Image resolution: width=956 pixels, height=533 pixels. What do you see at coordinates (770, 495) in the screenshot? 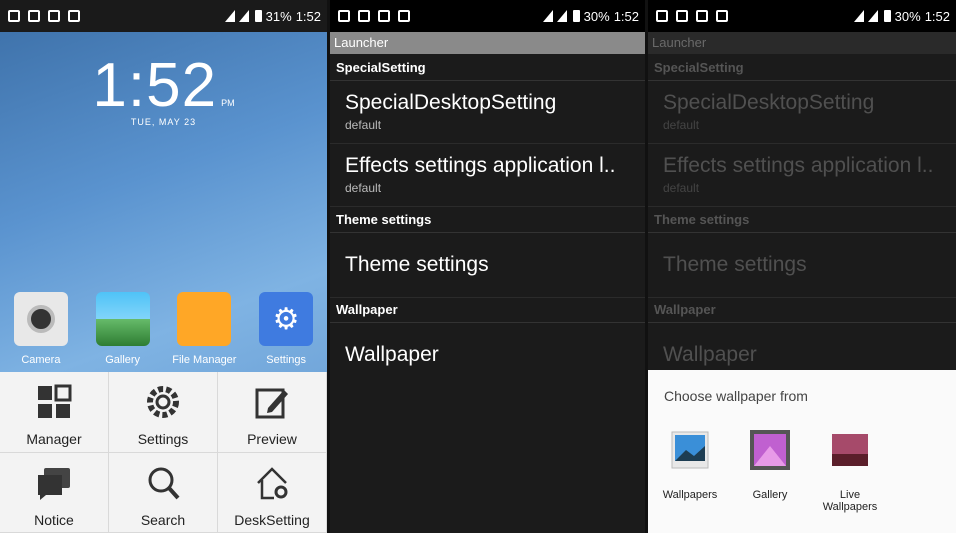
I see `choice-label: Gallery` at bounding box center [770, 495].